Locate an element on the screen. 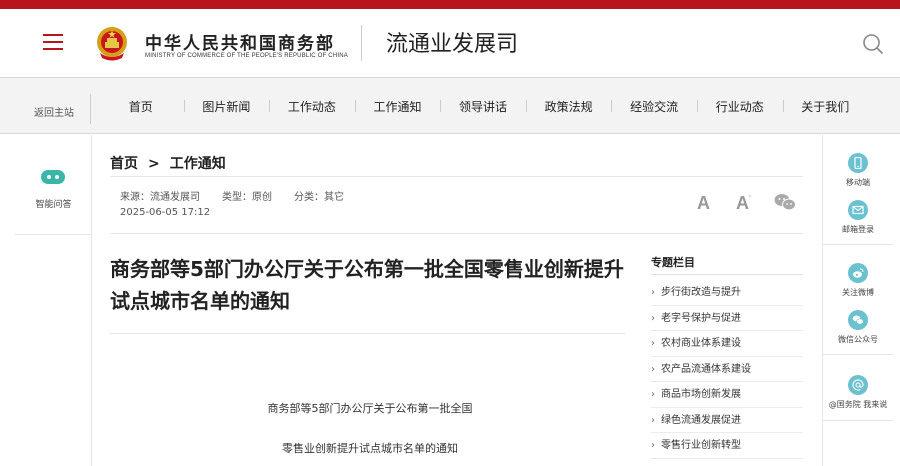 This screenshot has height=466, width=900. breadcrumb-divider is located at coordinates (456, 176).